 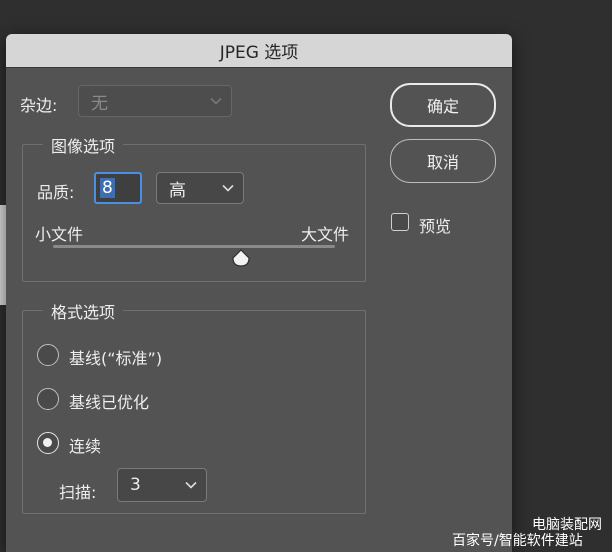 I want to click on quality-slider-thumb-icon, so click(x=241, y=259).